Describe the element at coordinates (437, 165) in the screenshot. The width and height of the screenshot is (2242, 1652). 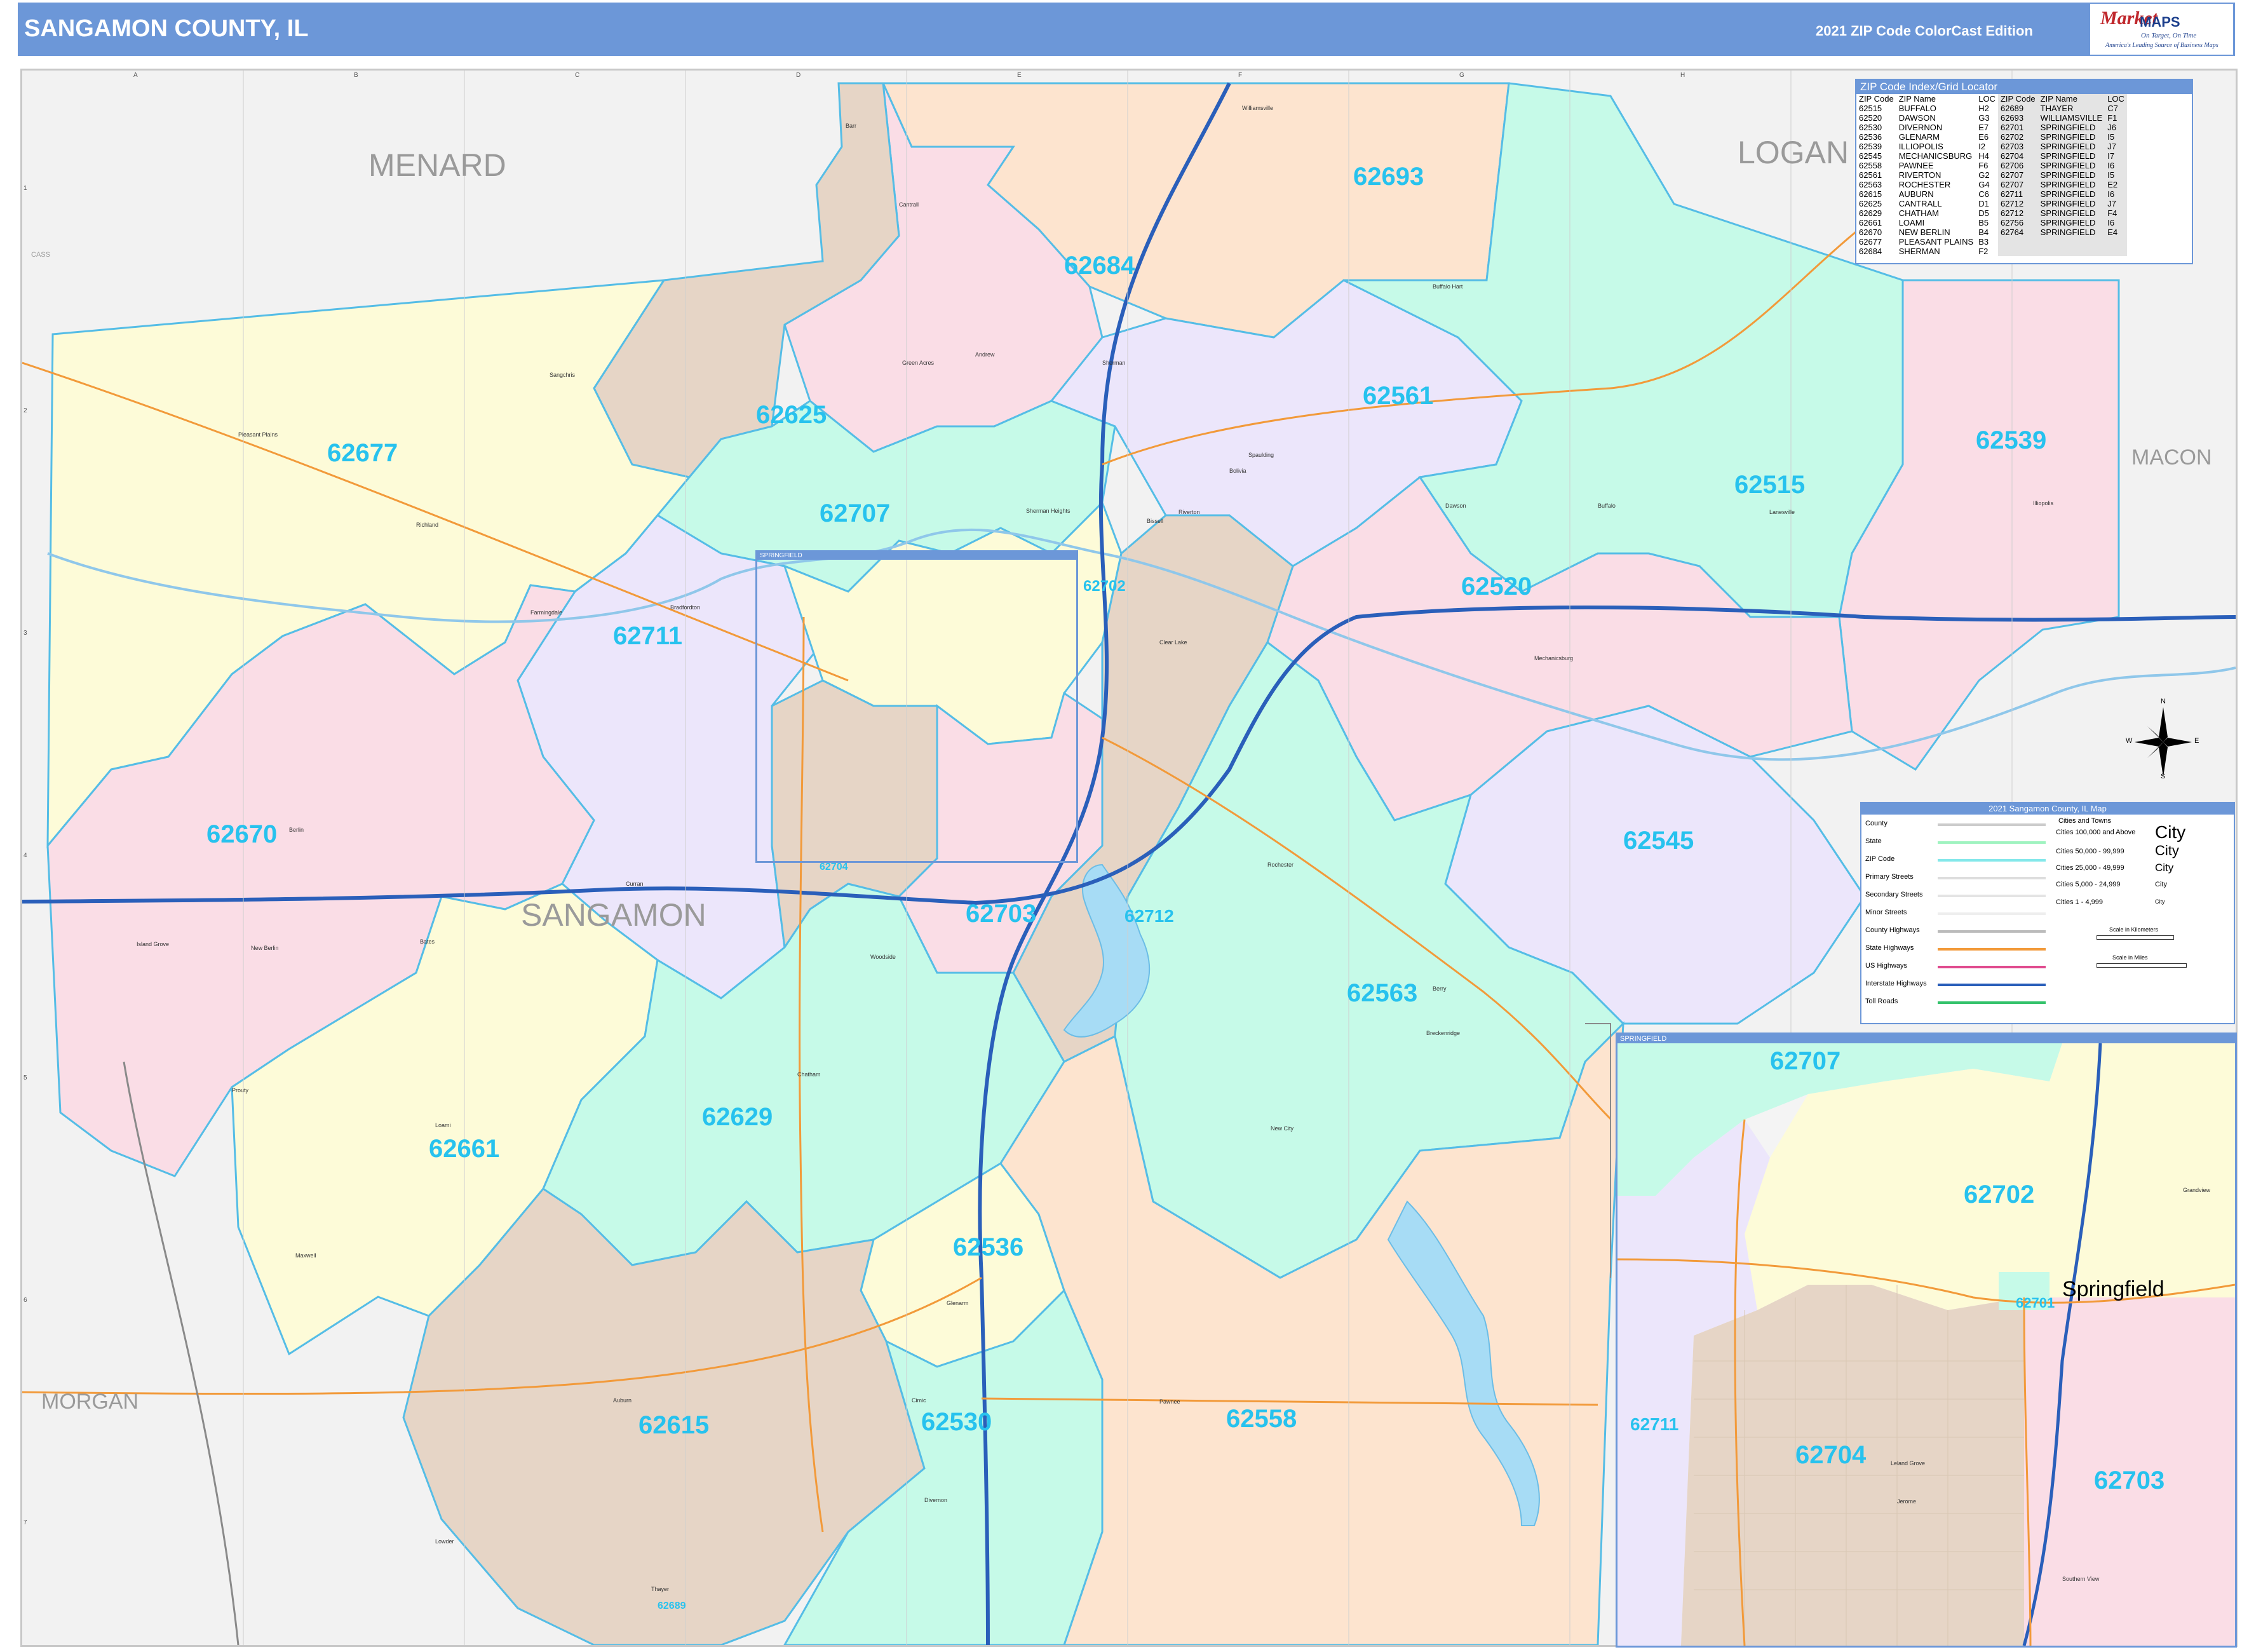
I see `county-label-menard: MENARD` at that location.